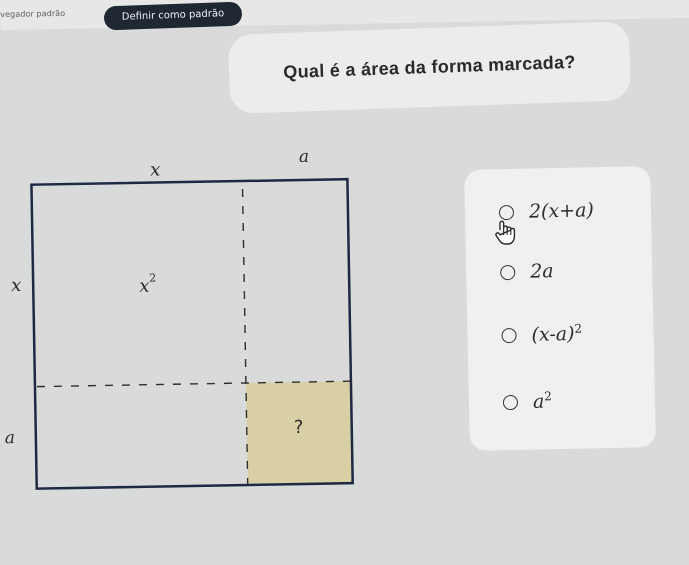 The width and height of the screenshot is (689, 565). I want to click on answer-option-3-label: (x-a)2, so click(556, 334).